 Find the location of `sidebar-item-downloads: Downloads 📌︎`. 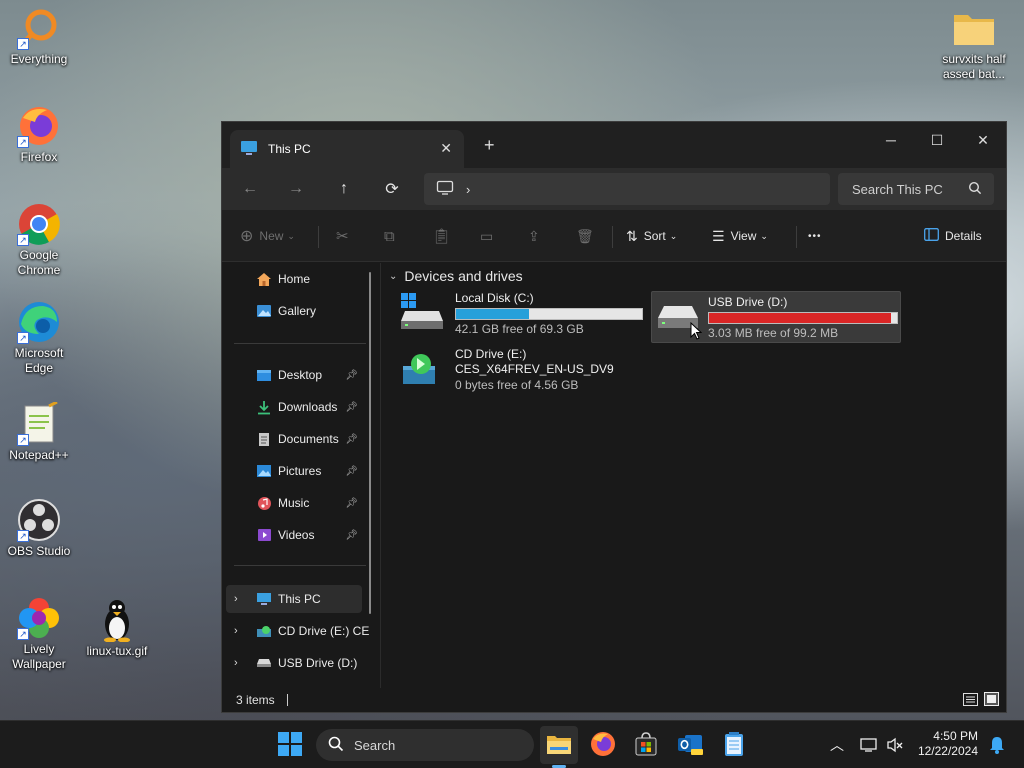

sidebar-item-downloads: Downloads 📌︎ is located at coordinates (294, 407).